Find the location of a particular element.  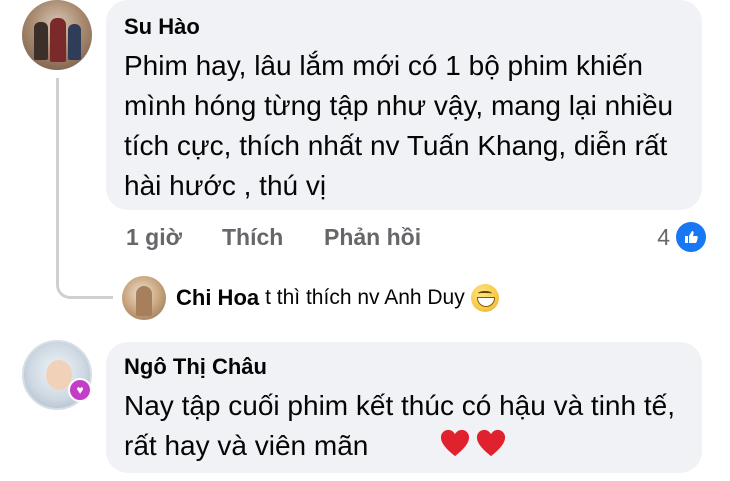

reaction-count: 4 is located at coordinates (682, 237).